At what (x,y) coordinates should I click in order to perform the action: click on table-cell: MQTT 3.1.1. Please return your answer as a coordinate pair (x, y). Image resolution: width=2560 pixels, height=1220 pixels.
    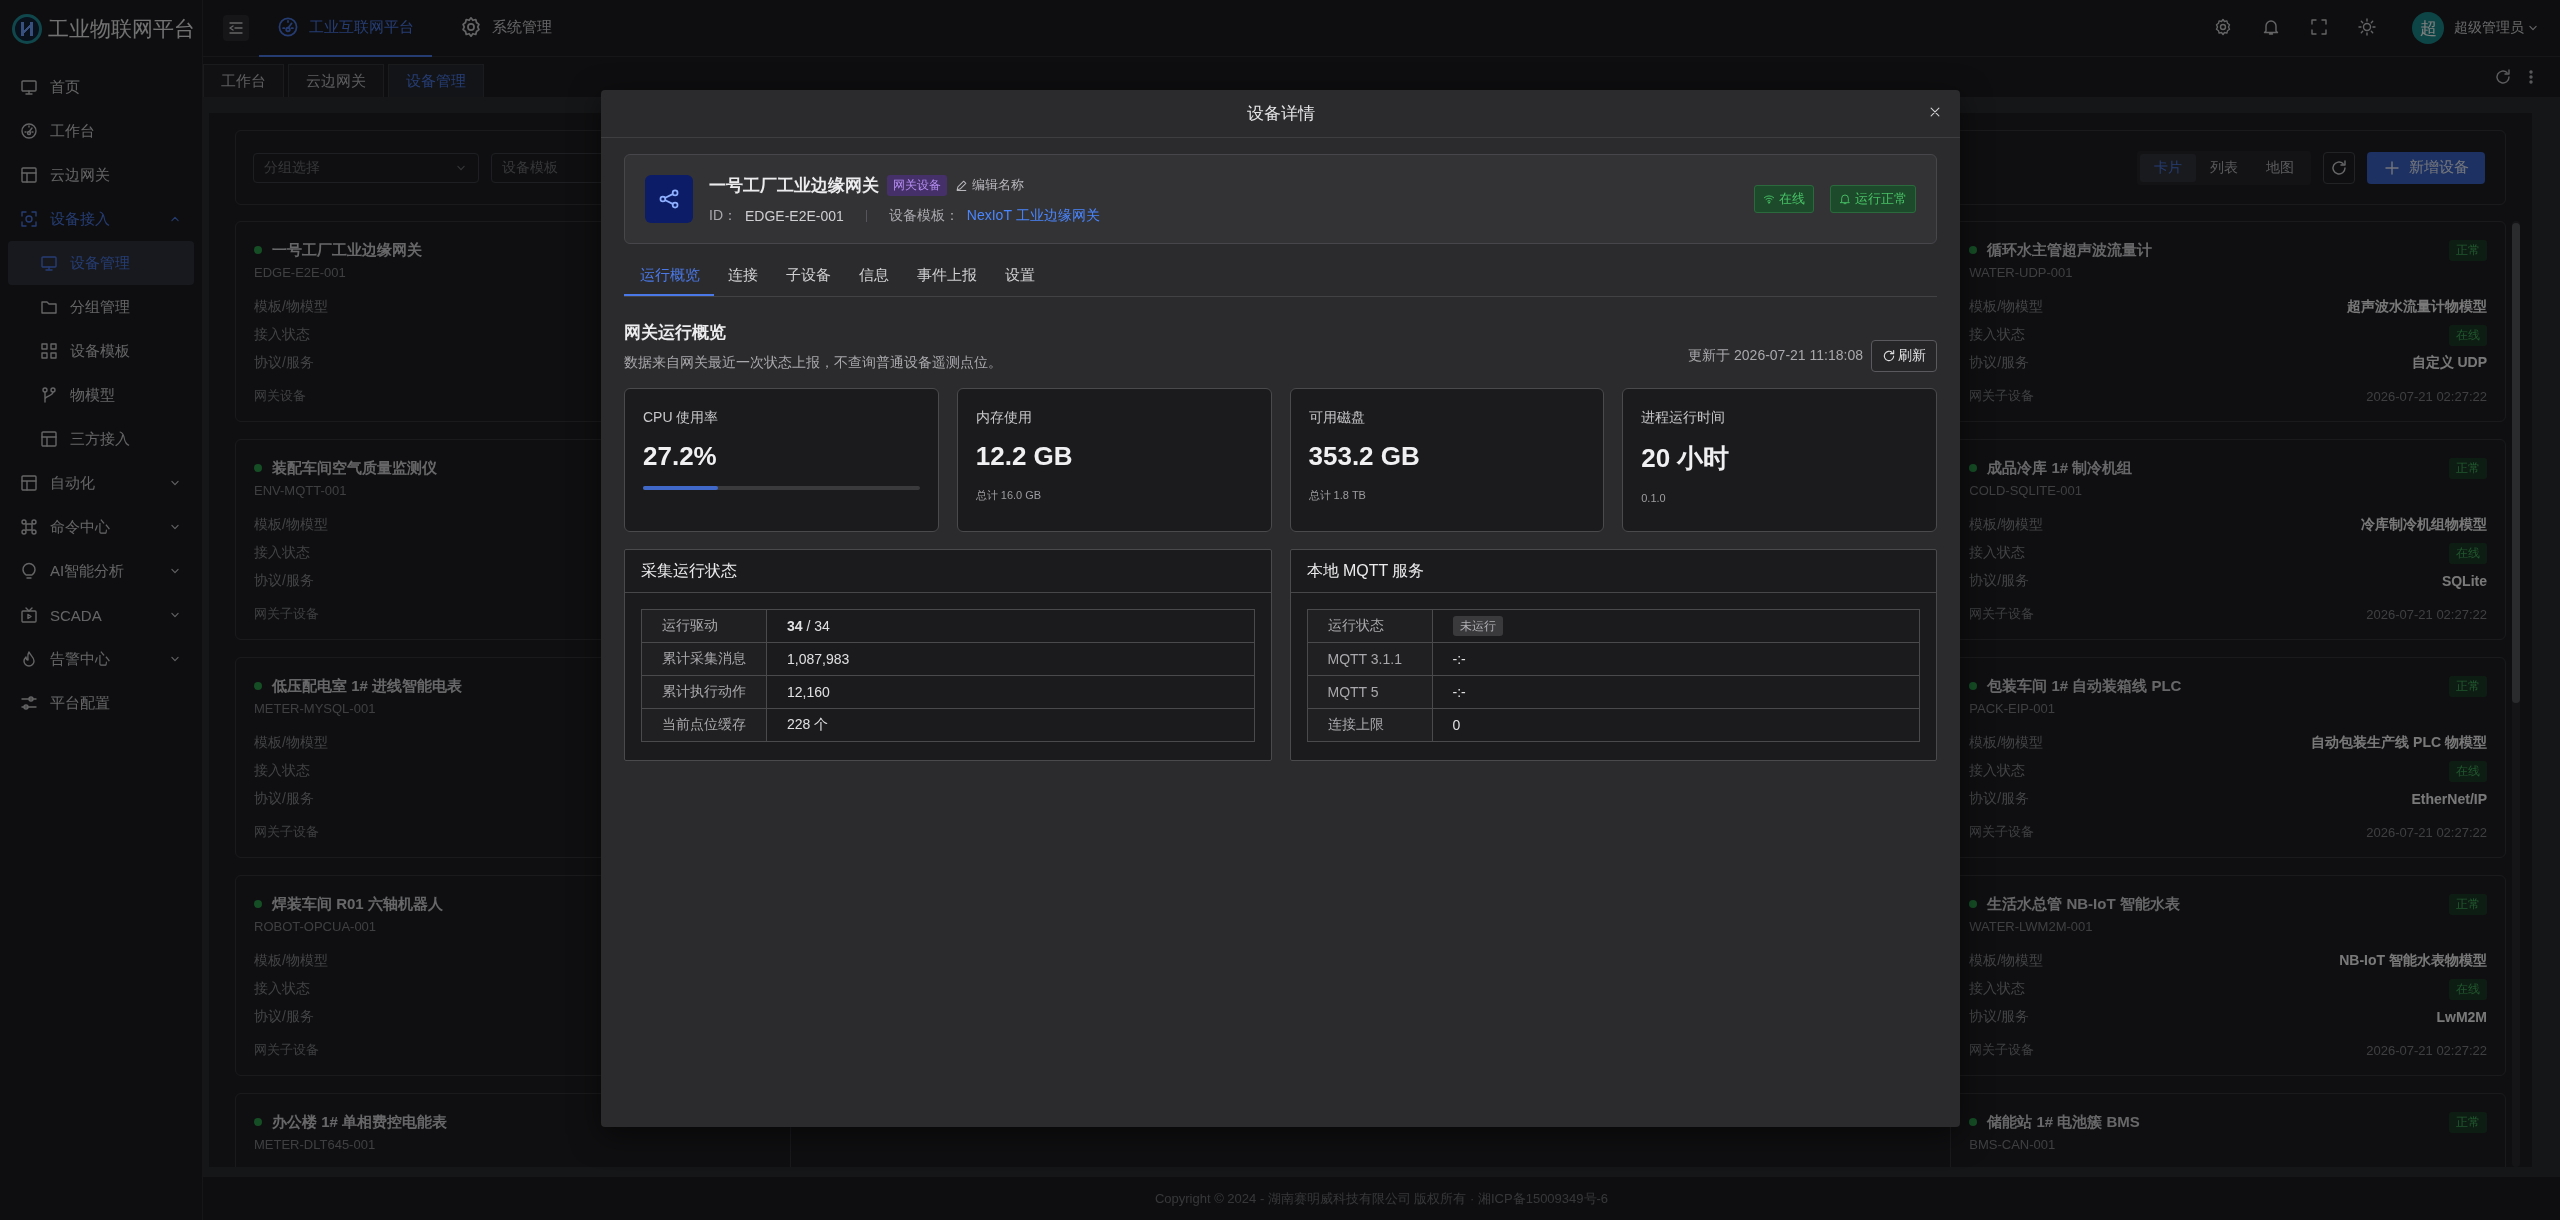
    Looking at the image, I should click on (1369, 659).